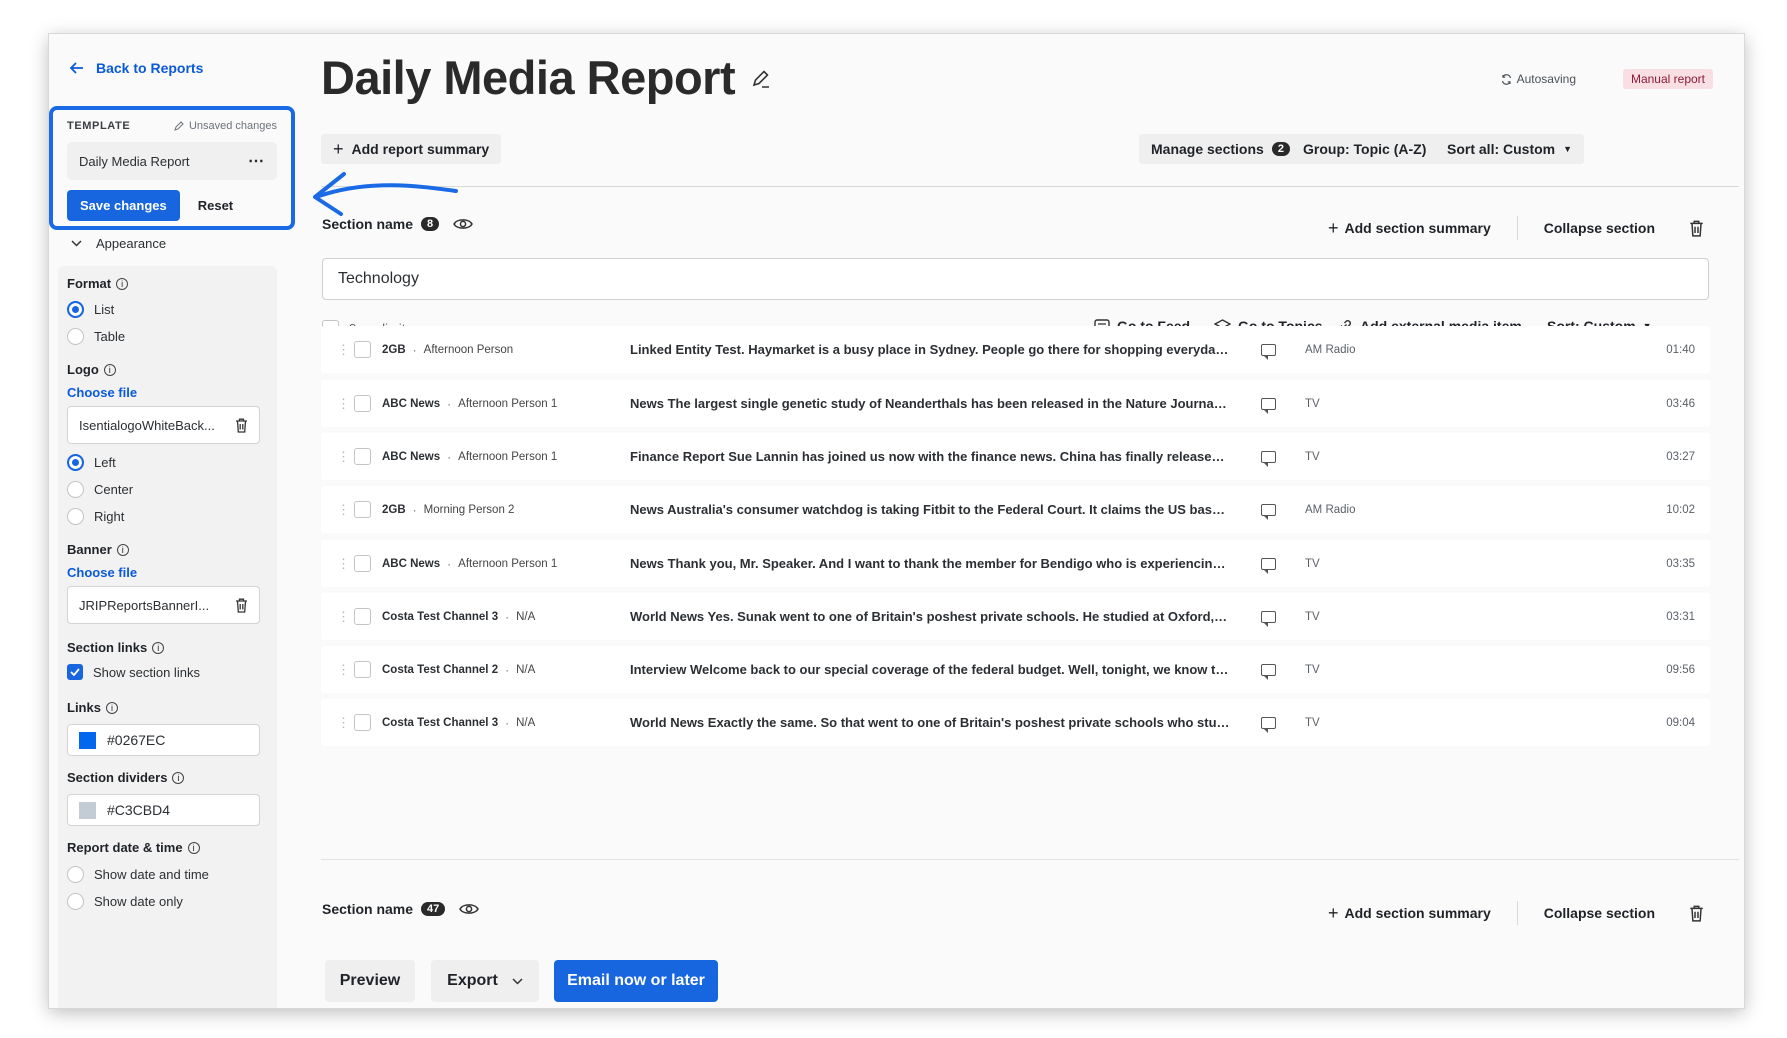 The height and width of the screenshot is (1038, 1787). What do you see at coordinates (411, 149) in the screenshot?
I see `add-report-summary-button: + Add report summary` at bounding box center [411, 149].